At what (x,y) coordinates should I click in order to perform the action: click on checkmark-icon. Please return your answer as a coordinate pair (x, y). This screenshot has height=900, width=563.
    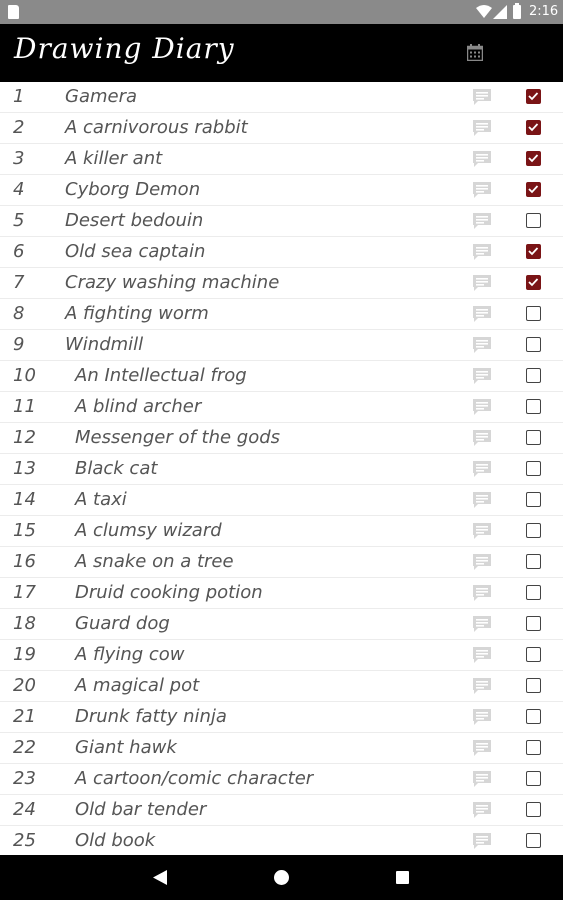
    Looking at the image, I should click on (533, 158).